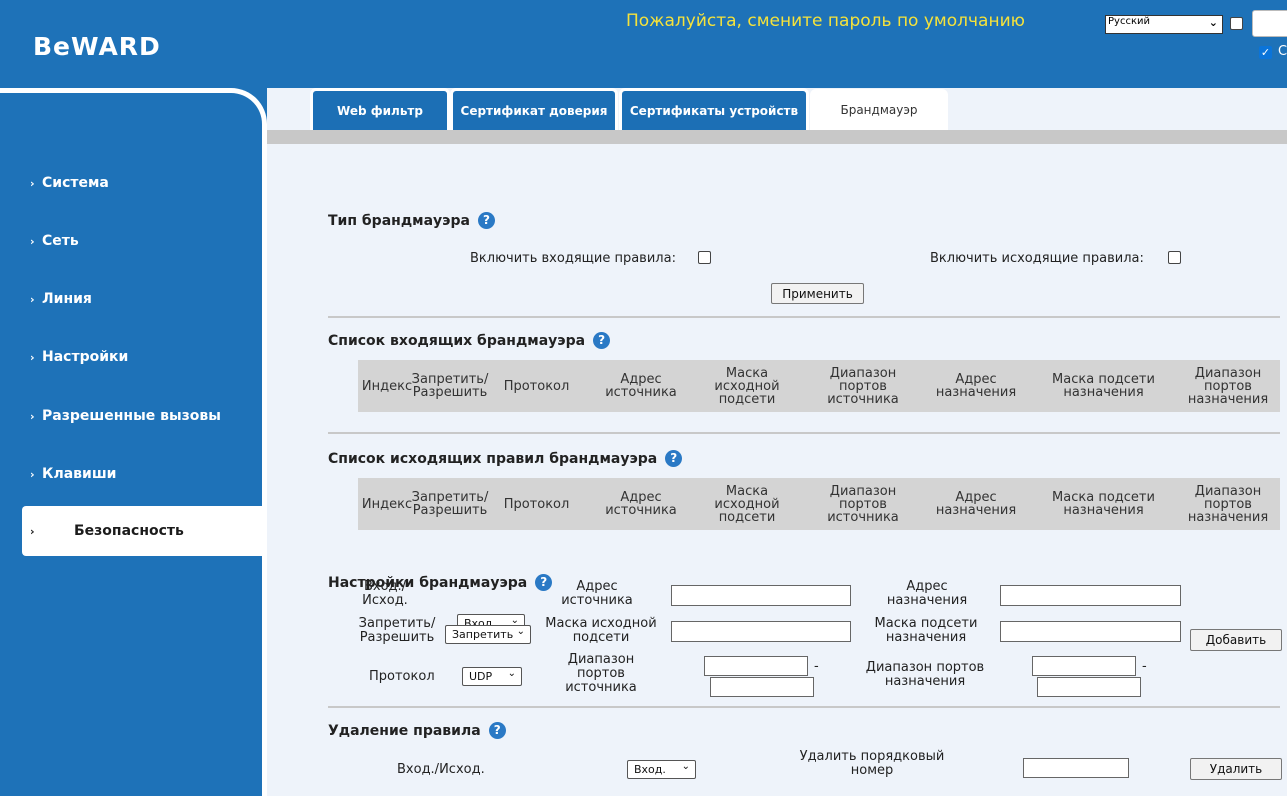 The image size is (1287, 796). I want to click on section-title-text: Тип брандмауэра, so click(399, 220).